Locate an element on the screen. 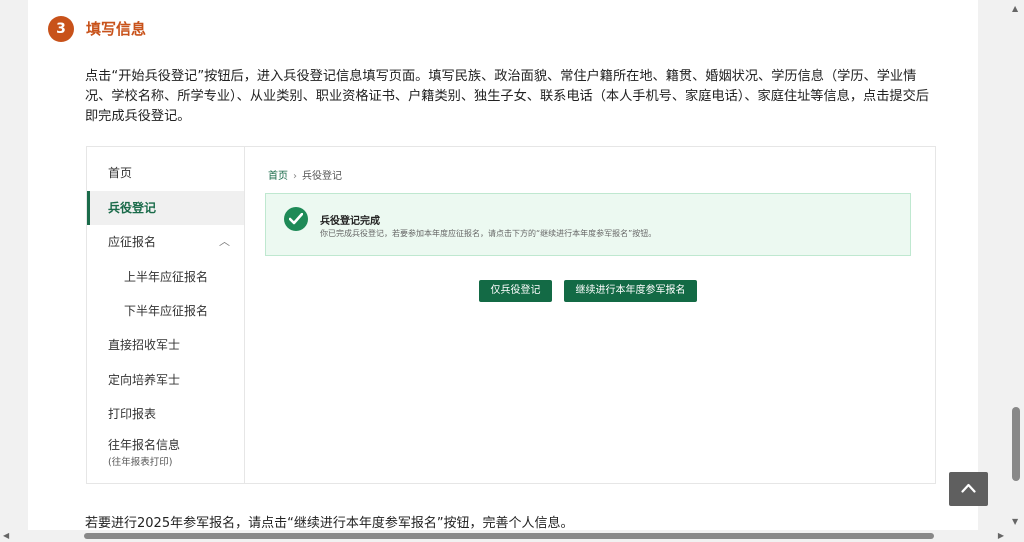 The image size is (1024, 542). sidebar-item-enlistment: 应征报名 ︿ is located at coordinates (165, 242).